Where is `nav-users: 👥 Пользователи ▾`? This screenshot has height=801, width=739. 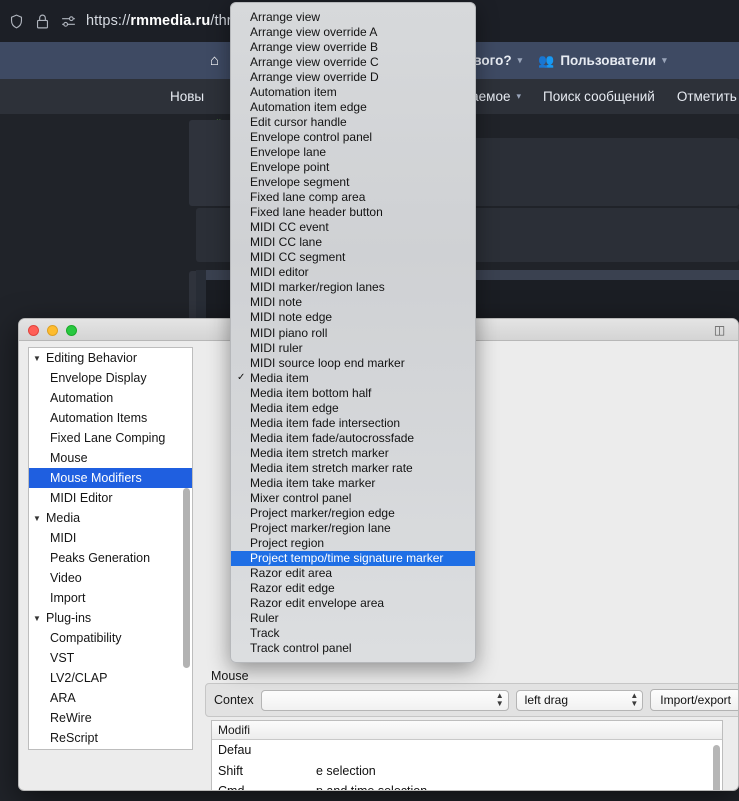
nav-users: 👥 Пользователи ▾ is located at coordinates (602, 61).